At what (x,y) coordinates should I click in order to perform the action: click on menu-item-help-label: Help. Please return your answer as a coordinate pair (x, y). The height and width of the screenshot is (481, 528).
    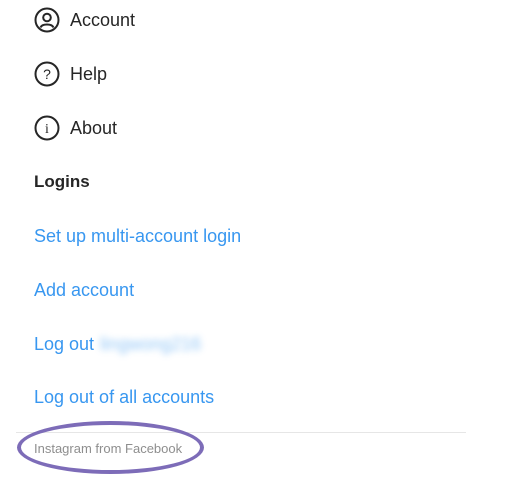
    Looking at the image, I should click on (89, 73).